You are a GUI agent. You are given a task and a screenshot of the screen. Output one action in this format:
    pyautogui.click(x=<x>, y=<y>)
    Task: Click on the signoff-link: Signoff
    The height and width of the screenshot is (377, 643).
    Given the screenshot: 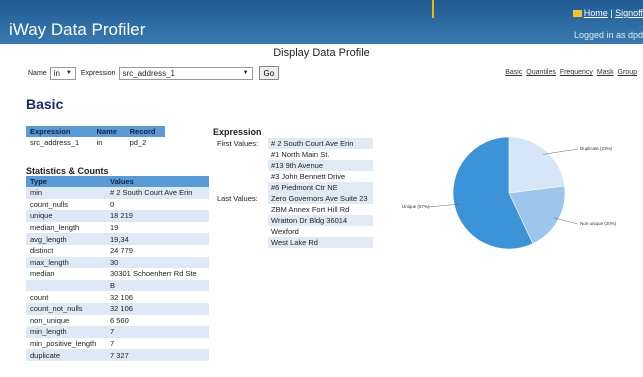 What is the action you would take?
    pyautogui.click(x=629, y=13)
    